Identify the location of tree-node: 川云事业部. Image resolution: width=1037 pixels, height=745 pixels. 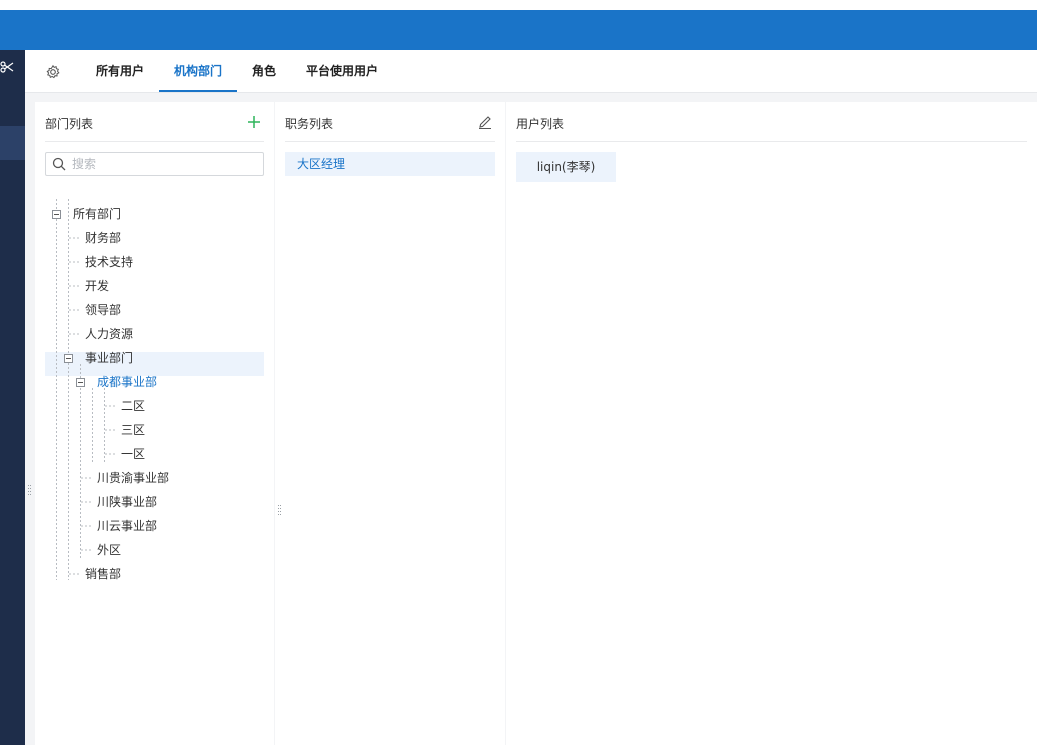
(127, 526).